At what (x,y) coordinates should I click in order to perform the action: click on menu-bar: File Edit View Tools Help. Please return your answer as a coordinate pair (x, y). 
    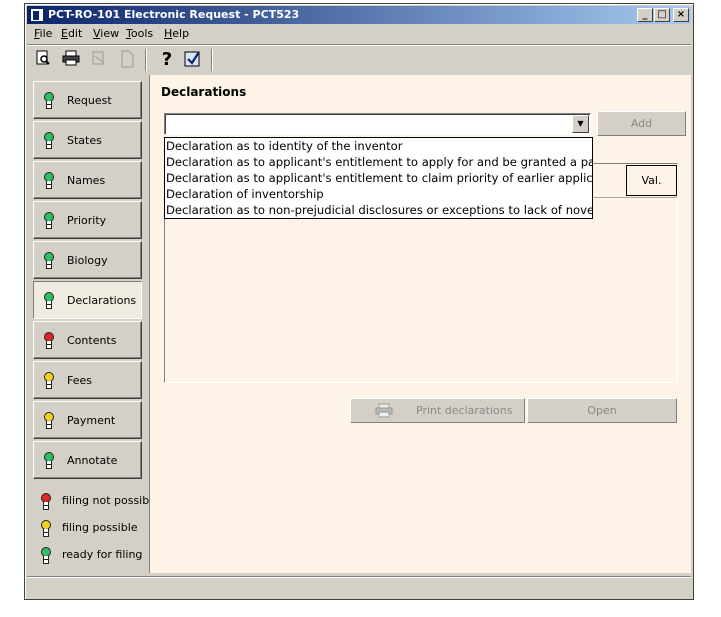
    Looking at the image, I should click on (359, 34).